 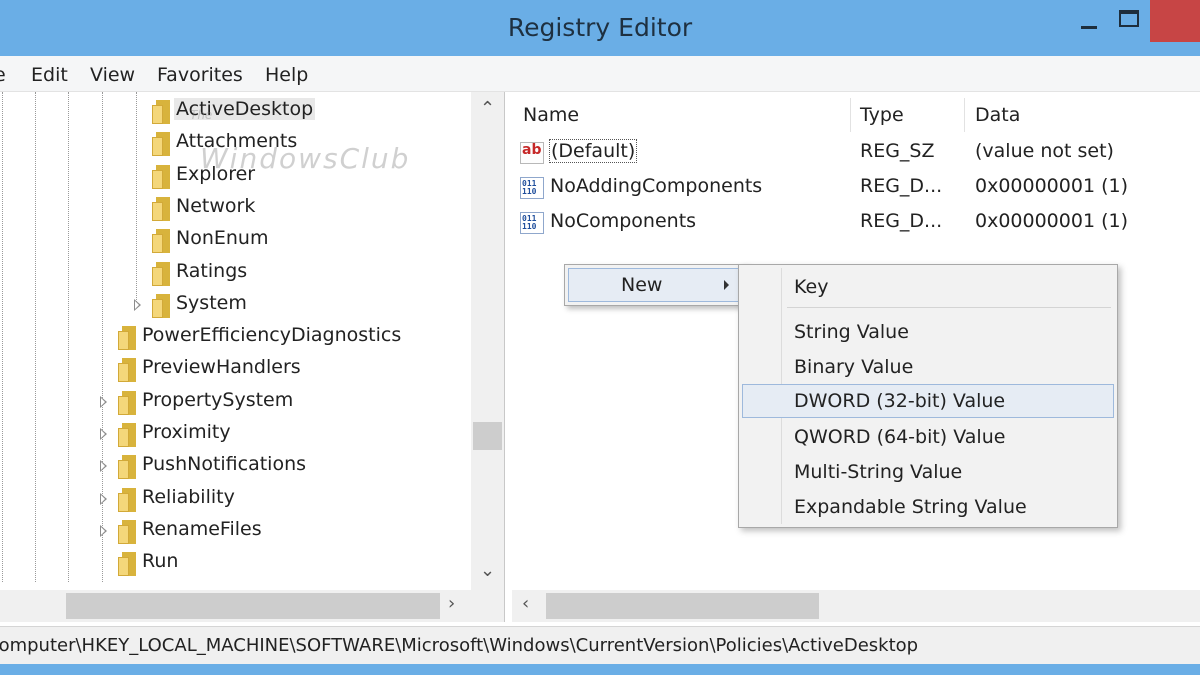 I want to click on tree-vertical-scrollbar: ⌃ ⌄, so click(x=487, y=341).